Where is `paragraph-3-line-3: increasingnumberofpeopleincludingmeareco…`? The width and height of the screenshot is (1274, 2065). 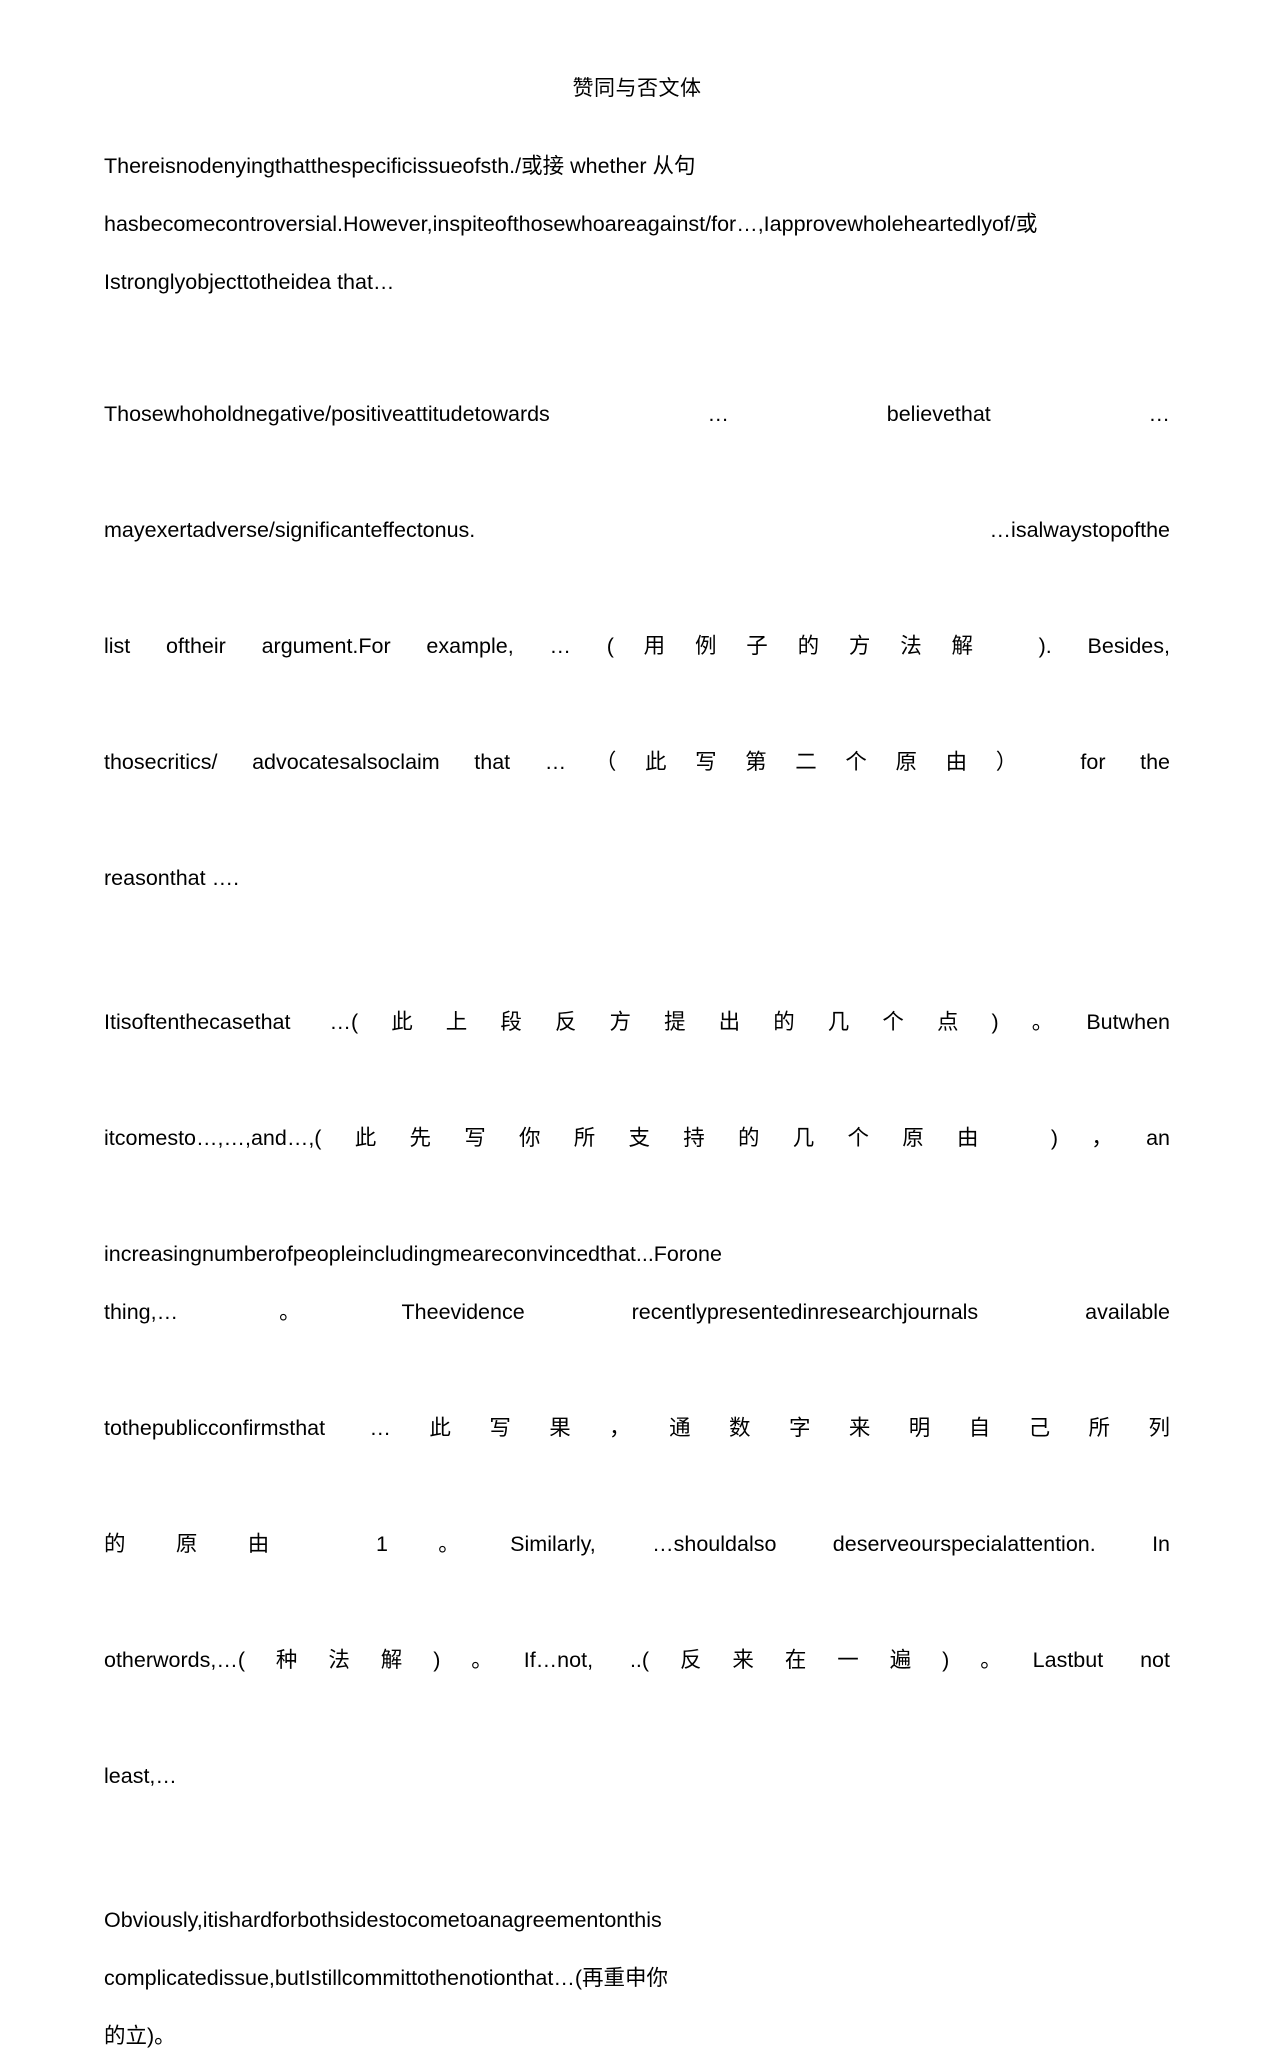 paragraph-3-line-3: increasingnumberofpeopleincludingmeareco… is located at coordinates (413, 1254).